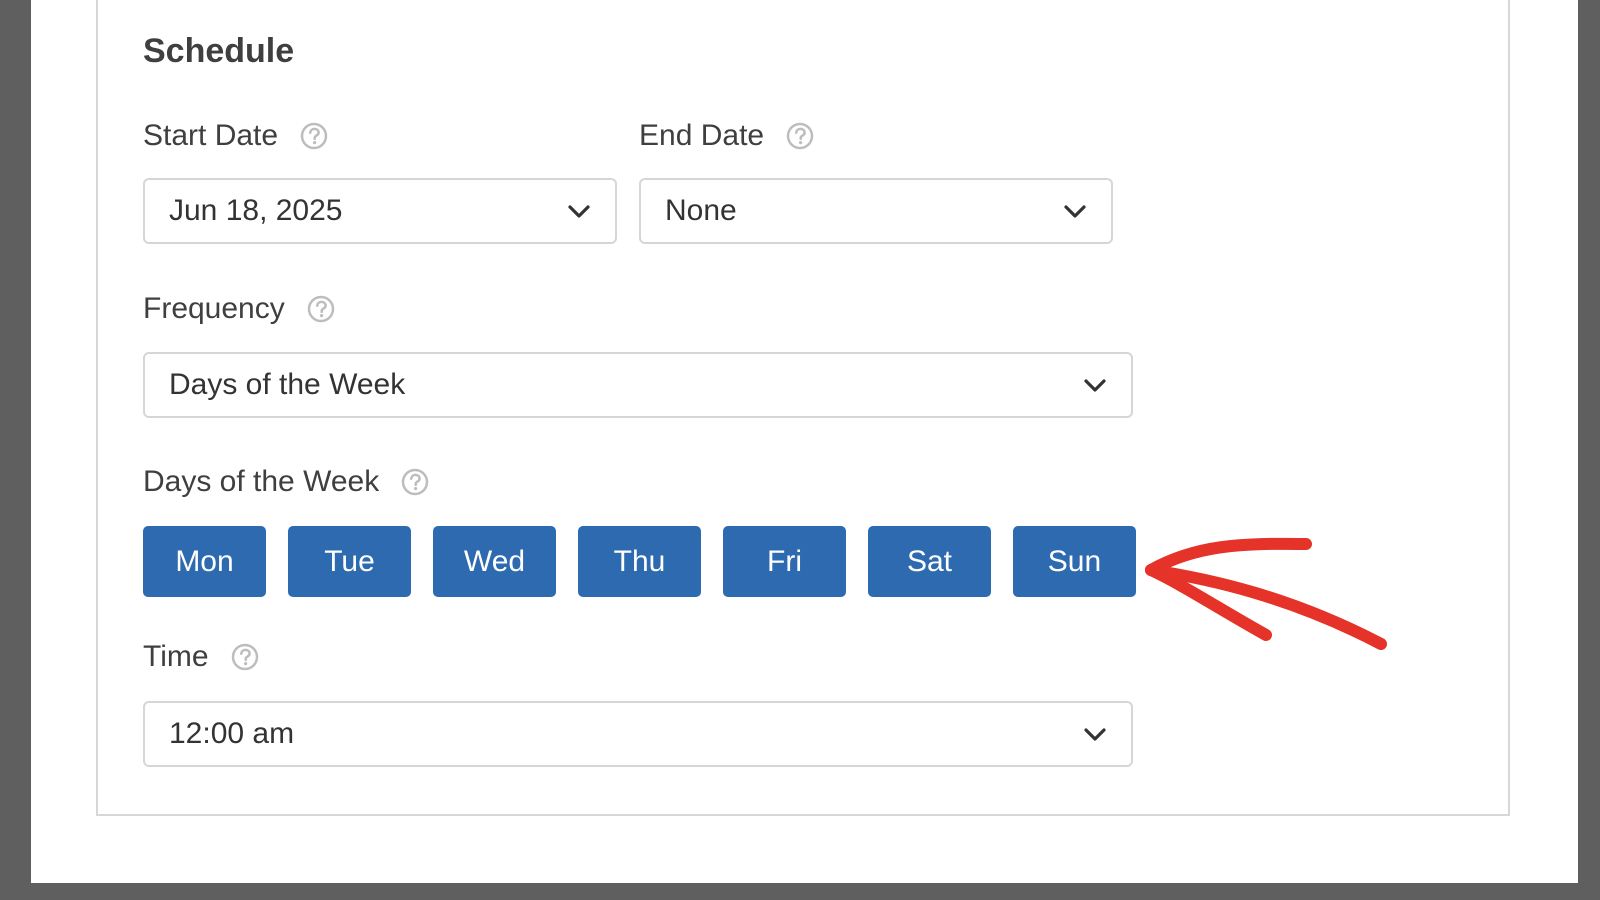 This screenshot has height=900, width=1600. Describe the element at coordinates (219, 51) in the screenshot. I see `schedule-title: Schedule` at that location.